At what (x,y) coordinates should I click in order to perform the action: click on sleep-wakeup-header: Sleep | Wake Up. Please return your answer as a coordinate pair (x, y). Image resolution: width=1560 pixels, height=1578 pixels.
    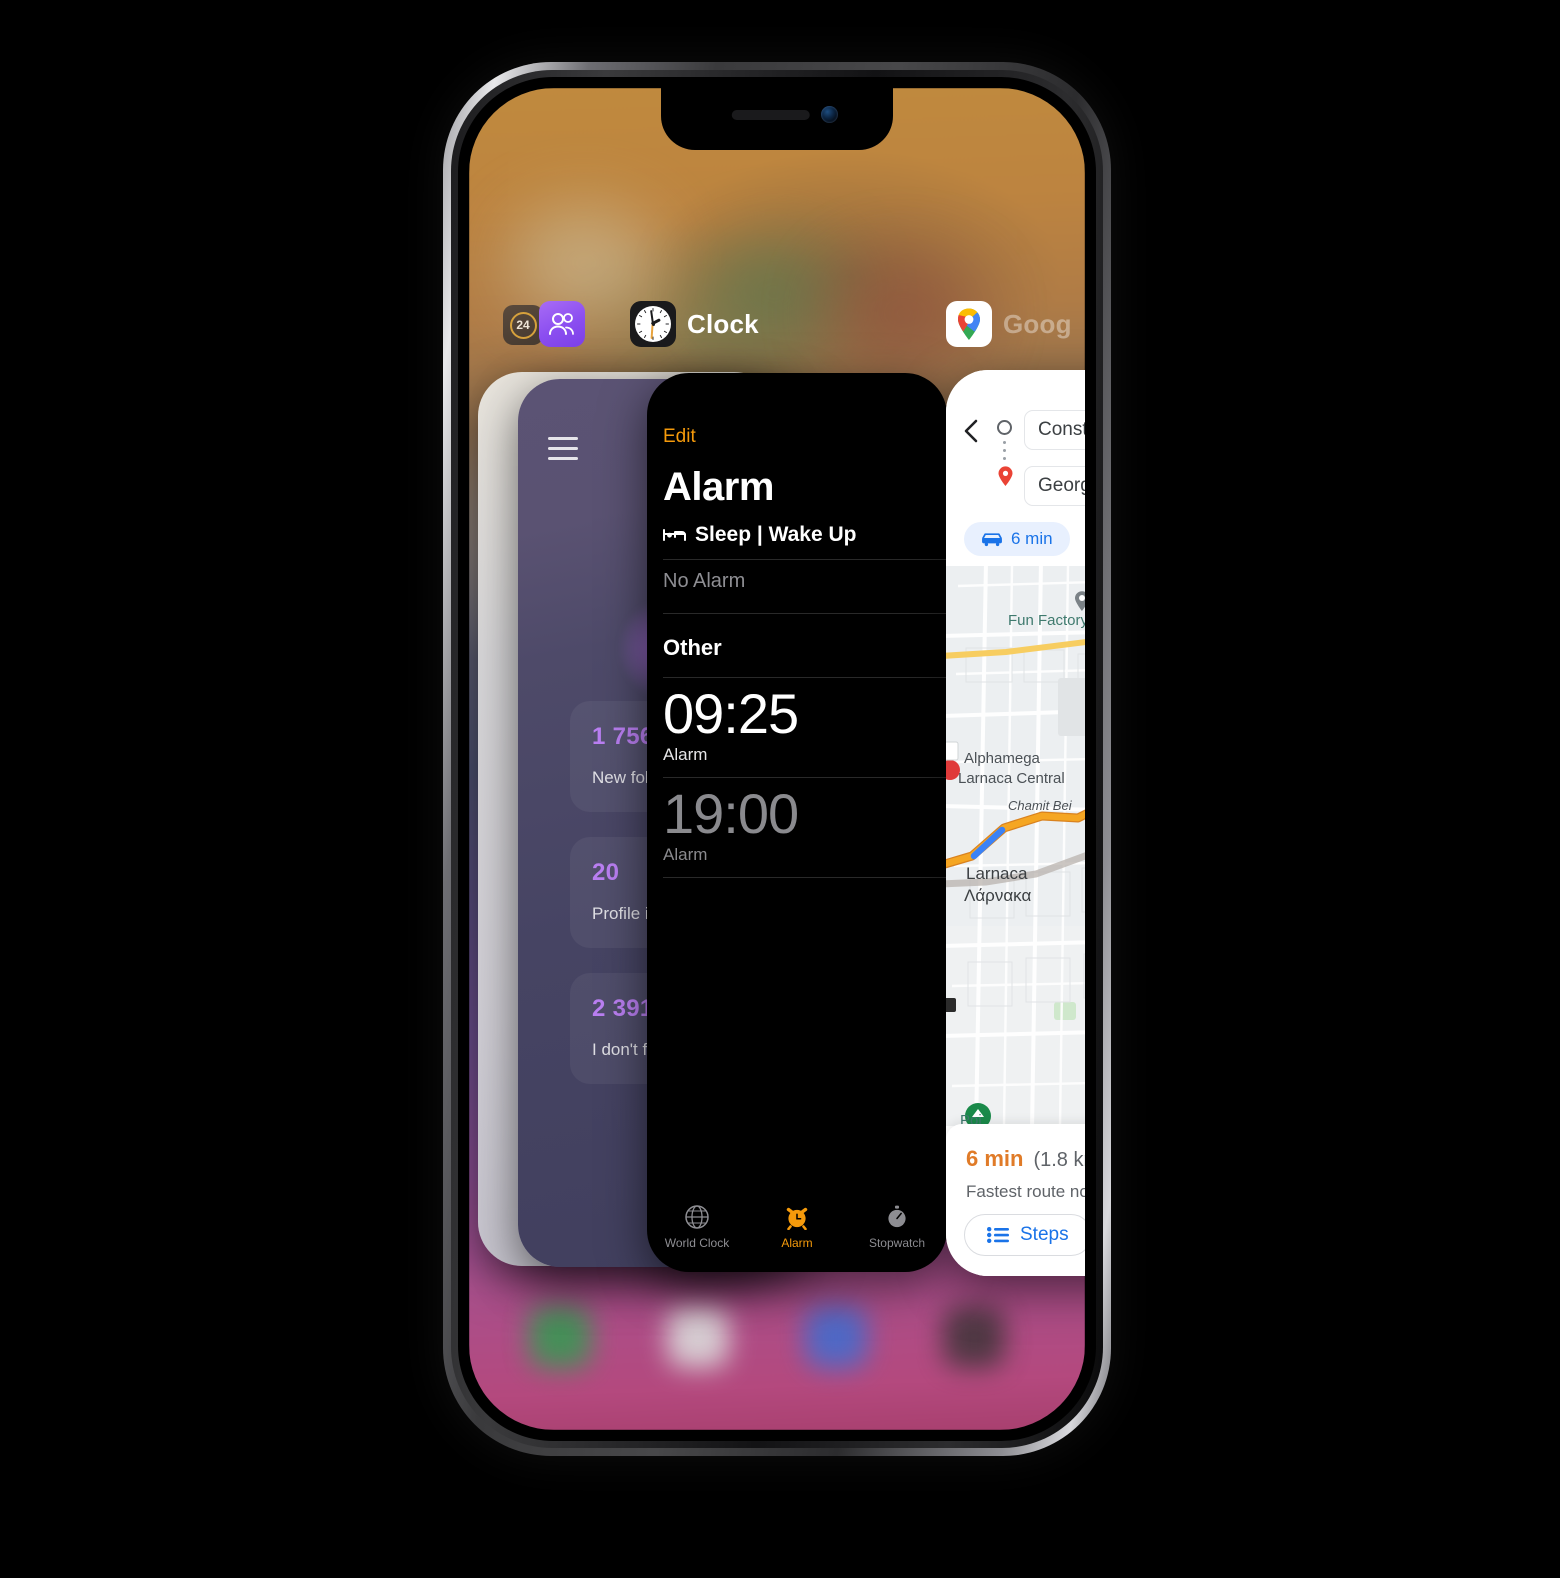
    Looking at the image, I should click on (759, 535).